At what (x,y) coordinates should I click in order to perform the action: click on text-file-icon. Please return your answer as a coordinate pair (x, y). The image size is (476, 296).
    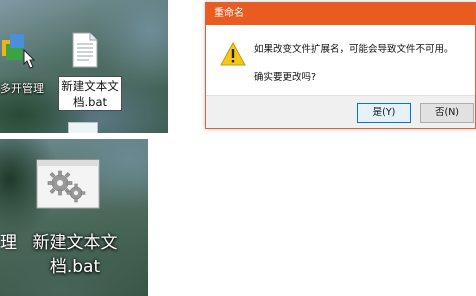
    Looking at the image, I should click on (85, 50).